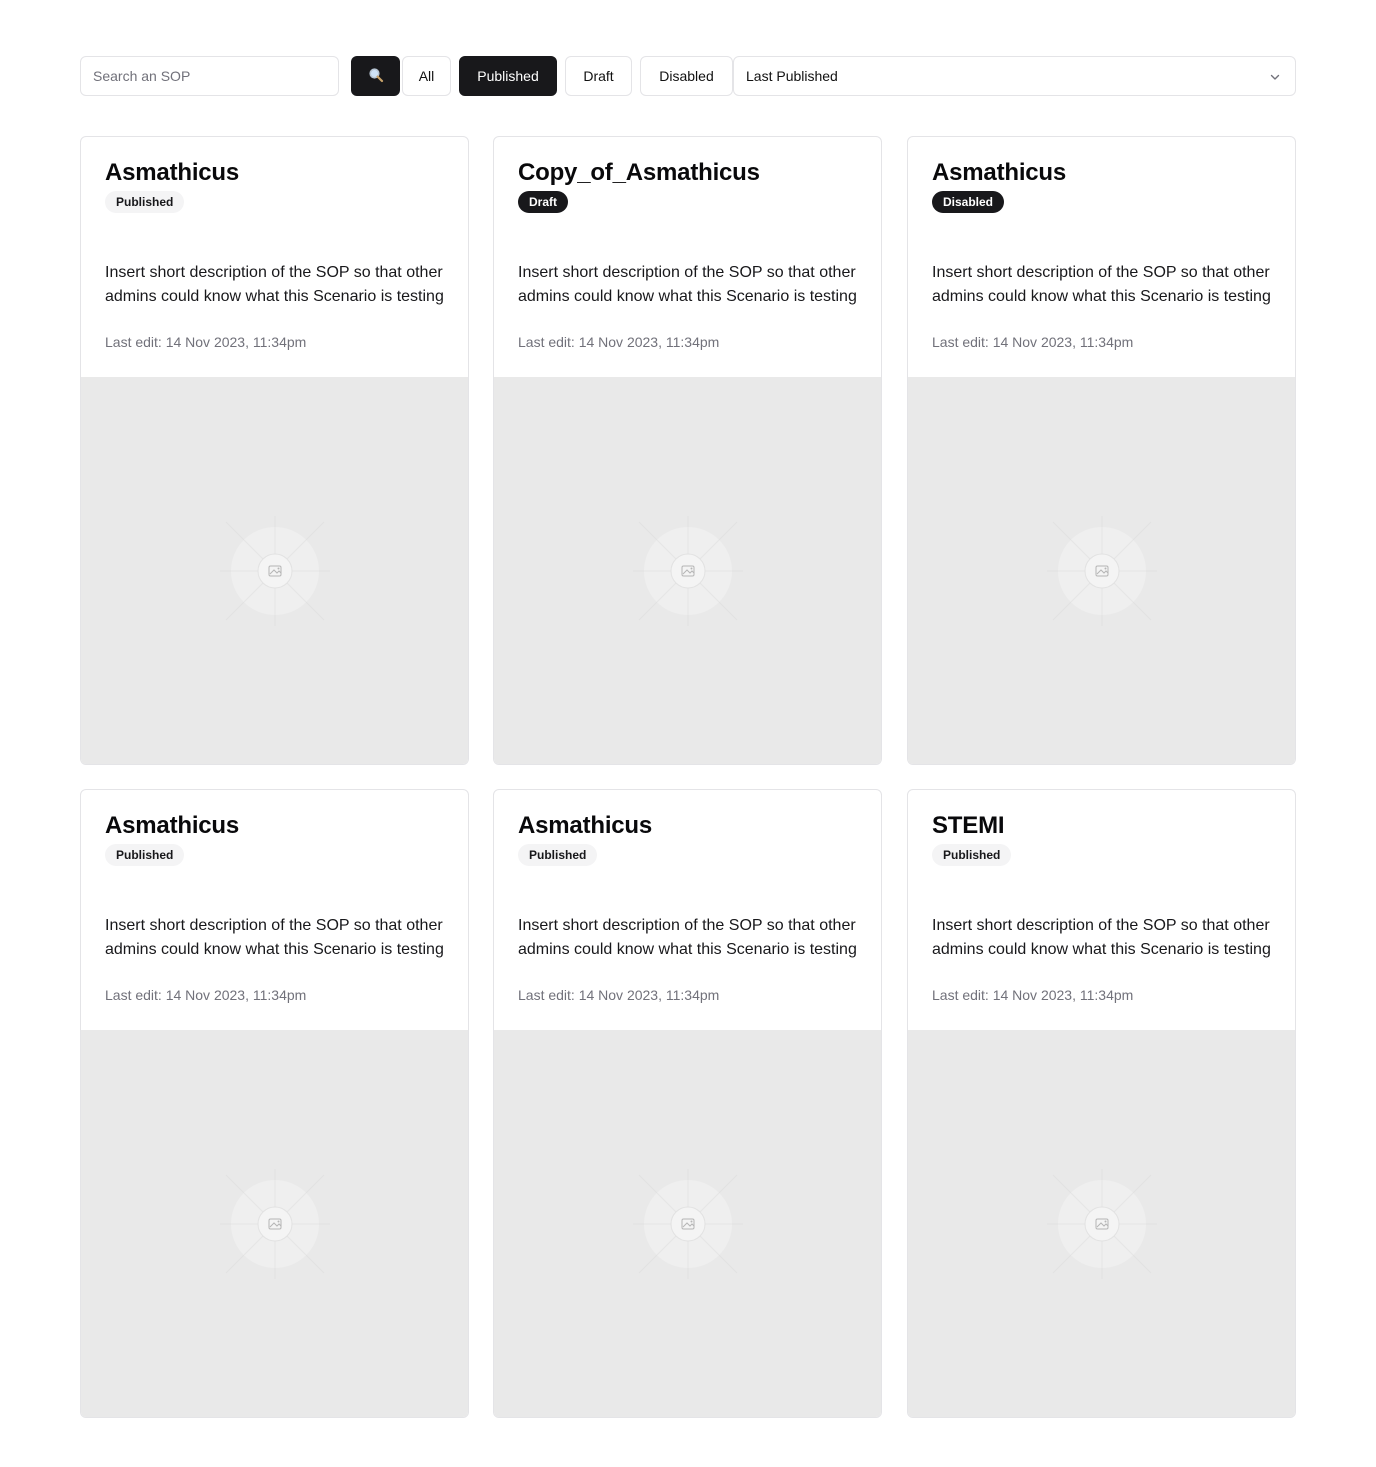  What do you see at coordinates (968, 825) in the screenshot?
I see `sop-card-title: STEMI` at bounding box center [968, 825].